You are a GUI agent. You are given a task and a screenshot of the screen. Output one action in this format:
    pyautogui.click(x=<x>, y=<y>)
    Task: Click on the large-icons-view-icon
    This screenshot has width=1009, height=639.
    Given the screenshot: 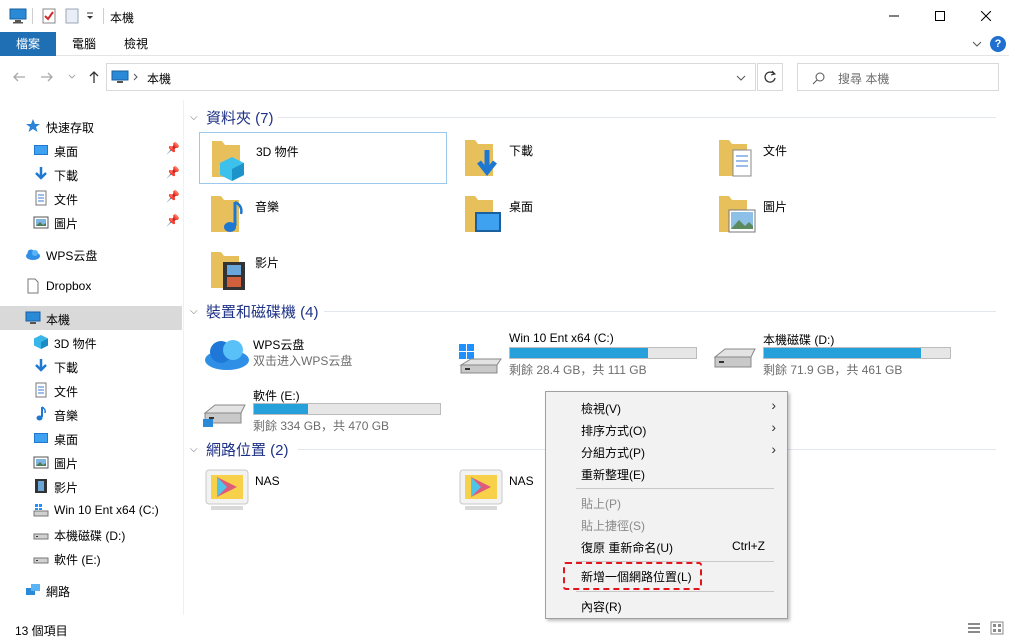 What is the action you would take?
    pyautogui.click(x=997, y=628)
    